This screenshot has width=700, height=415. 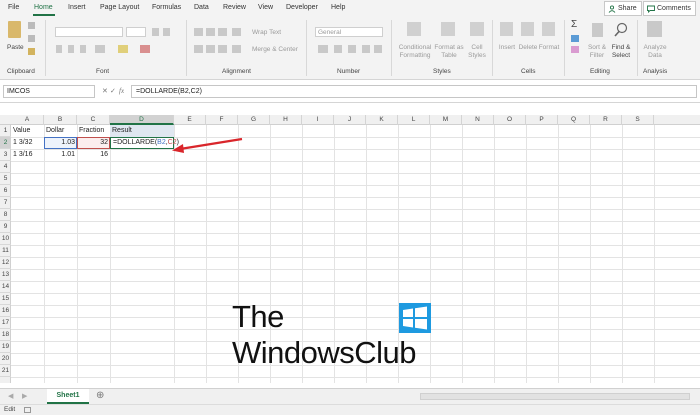 What do you see at coordinates (10, 396) in the screenshot?
I see `prev-sheet-icon: ◀` at bounding box center [10, 396].